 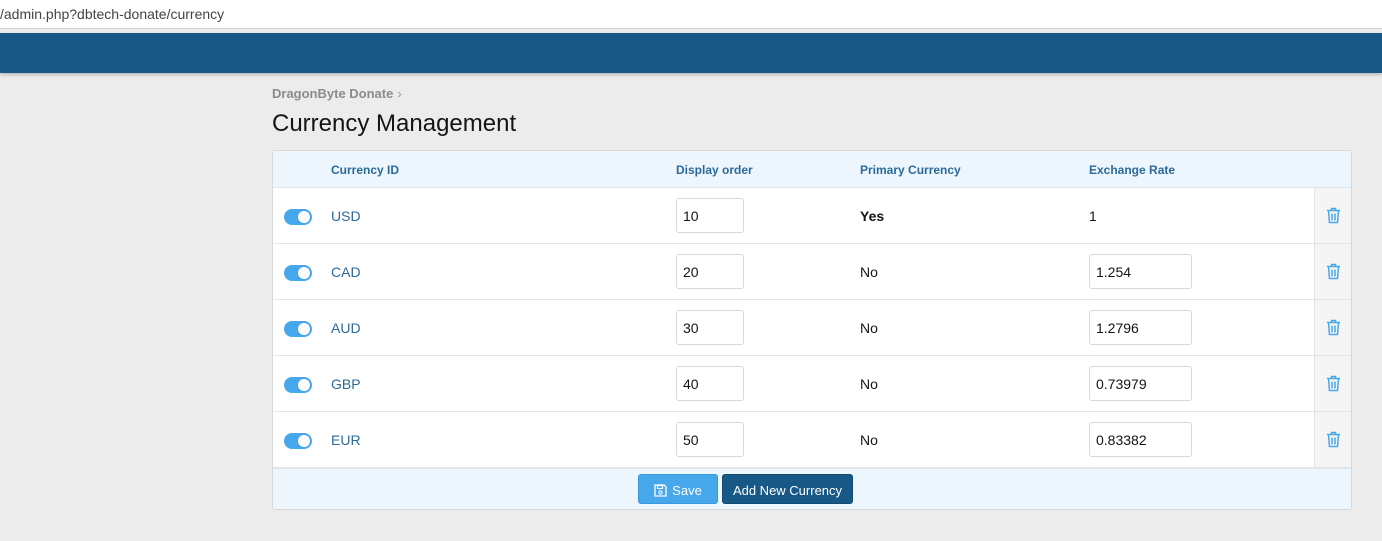 What do you see at coordinates (812, 440) in the screenshot?
I see `table-row: EUR 50 No 0.83382` at bounding box center [812, 440].